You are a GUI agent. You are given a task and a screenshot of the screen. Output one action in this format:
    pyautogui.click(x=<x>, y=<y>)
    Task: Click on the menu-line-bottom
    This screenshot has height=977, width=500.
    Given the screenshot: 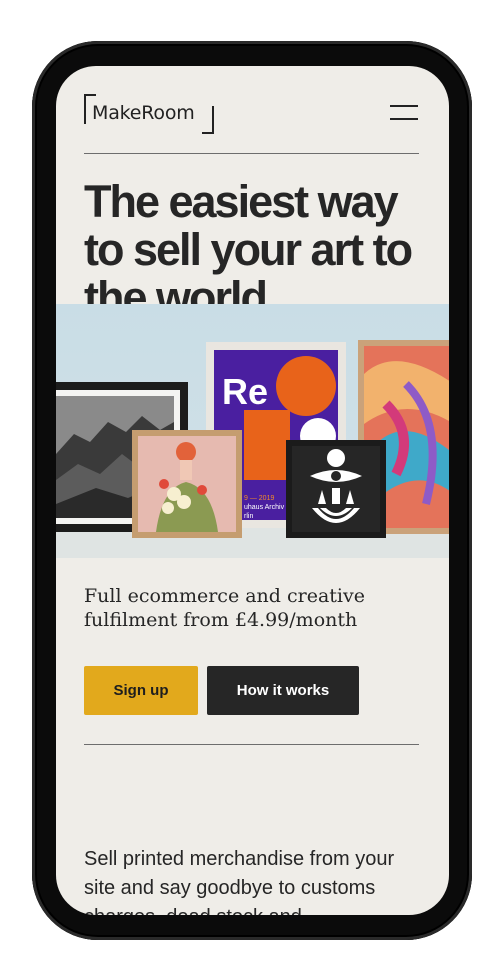 What is the action you would take?
    pyautogui.click(x=404, y=119)
    